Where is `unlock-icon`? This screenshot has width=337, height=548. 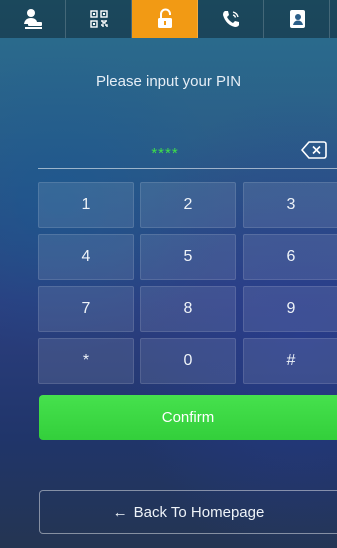
unlock-icon is located at coordinates (165, 19).